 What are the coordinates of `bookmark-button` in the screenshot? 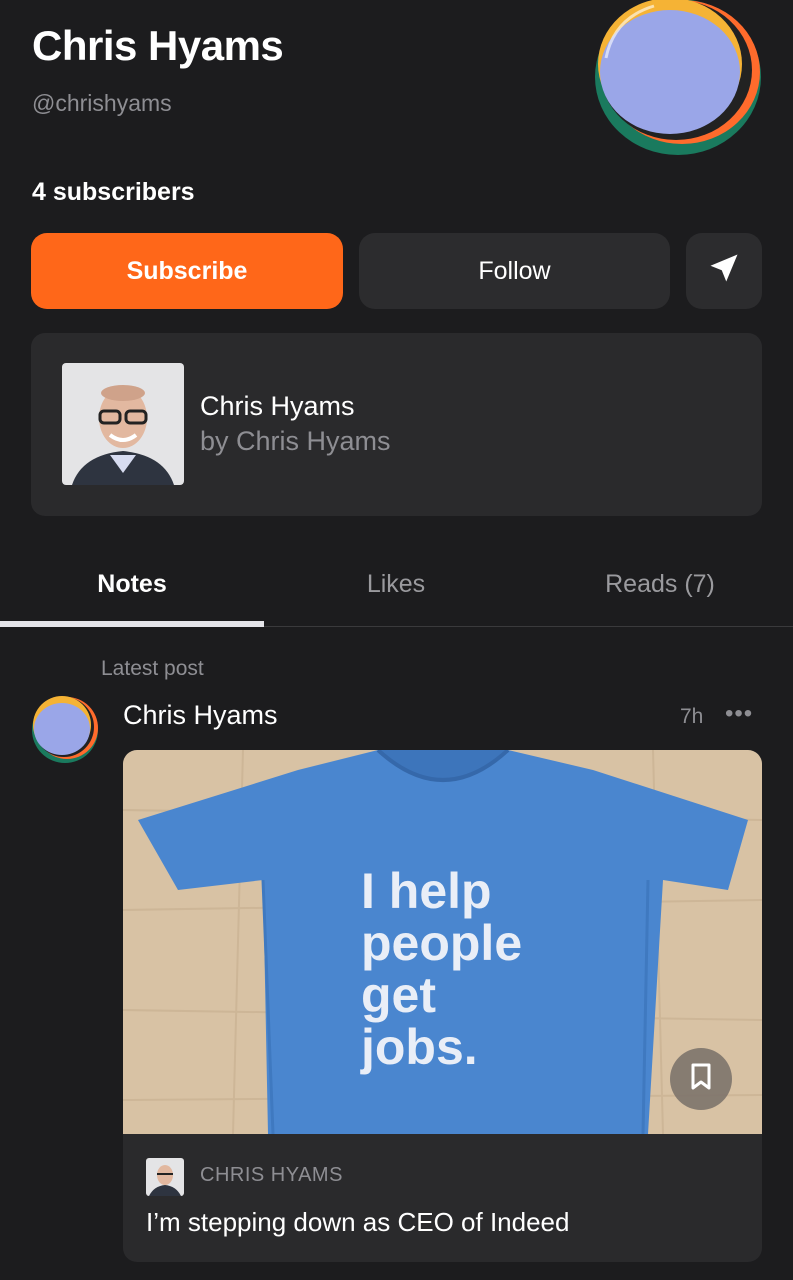 It's located at (701, 1079).